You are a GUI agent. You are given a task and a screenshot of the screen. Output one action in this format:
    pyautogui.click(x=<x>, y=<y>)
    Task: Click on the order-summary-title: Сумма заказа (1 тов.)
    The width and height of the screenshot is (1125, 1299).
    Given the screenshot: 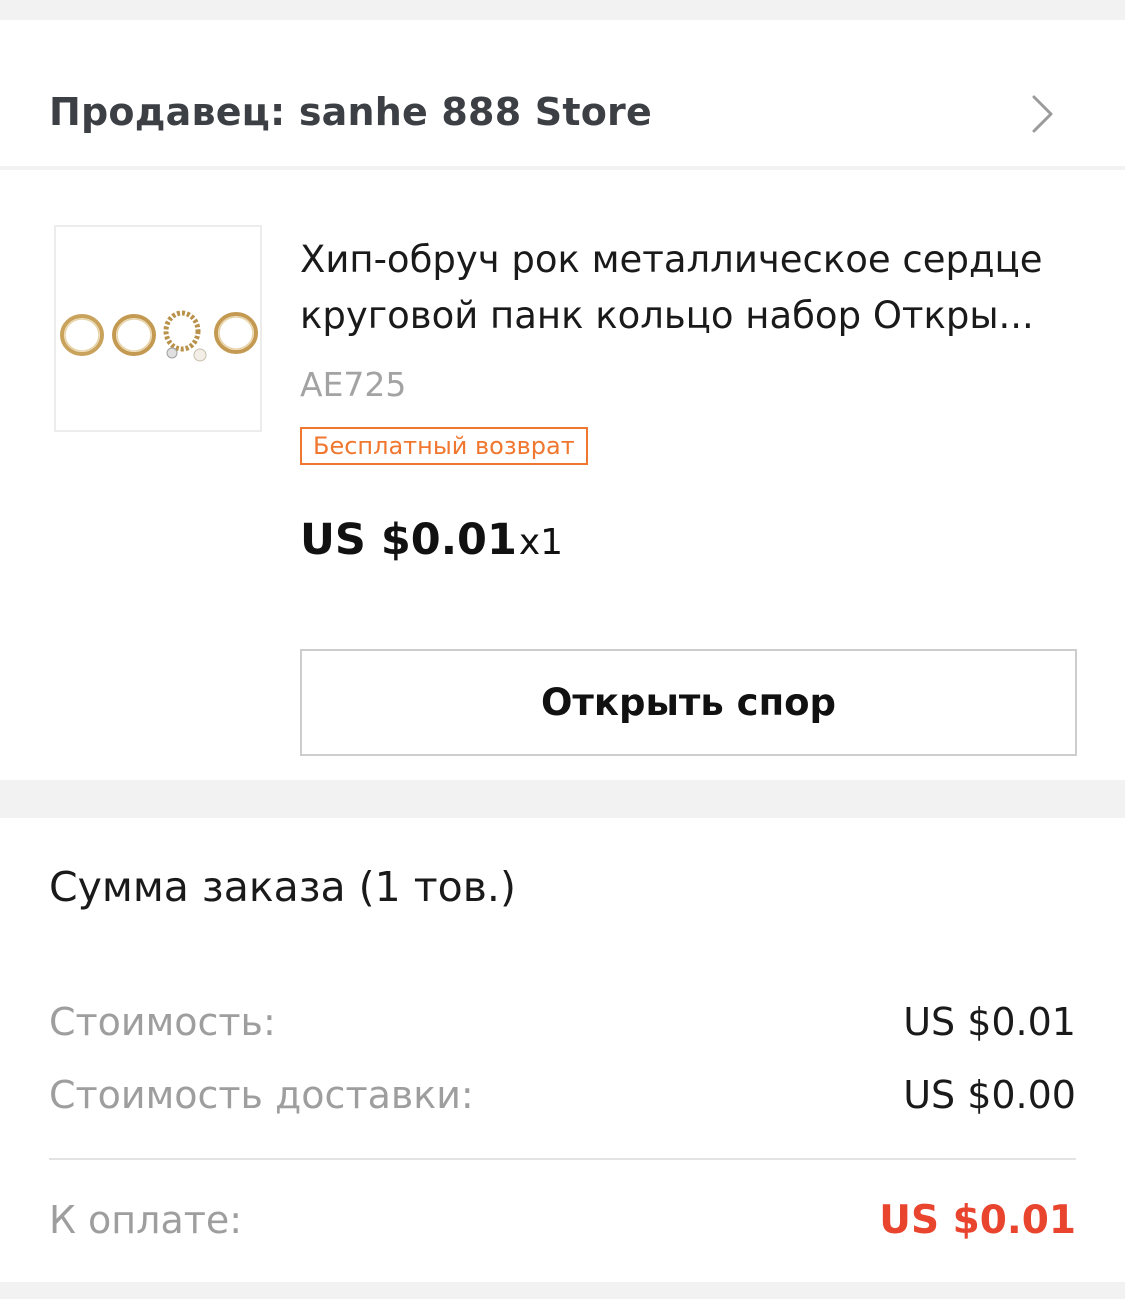 What is the action you would take?
    pyautogui.click(x=282, y=887)
    